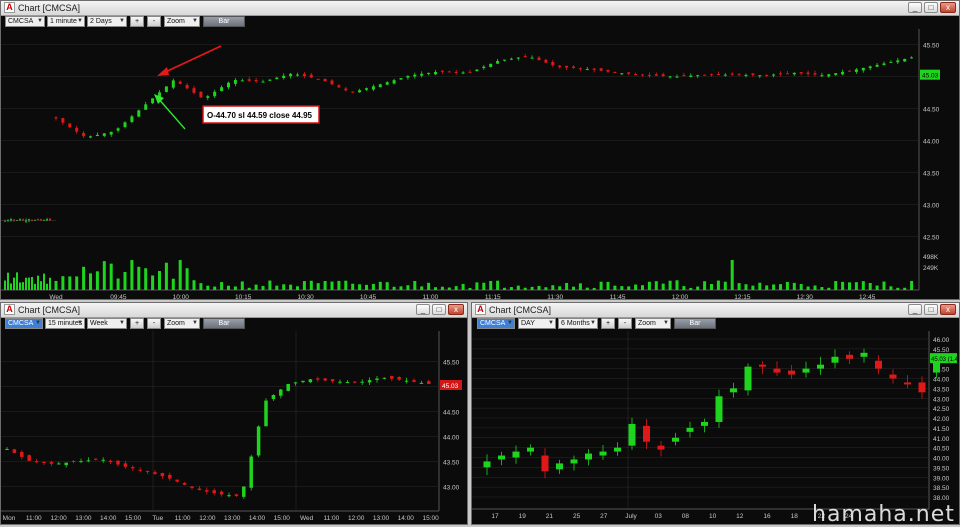  What do you see at coordinates (941, 478) in the screenshot?
I see `price-tick-label: 39.00` at bounding box center [941, 478].